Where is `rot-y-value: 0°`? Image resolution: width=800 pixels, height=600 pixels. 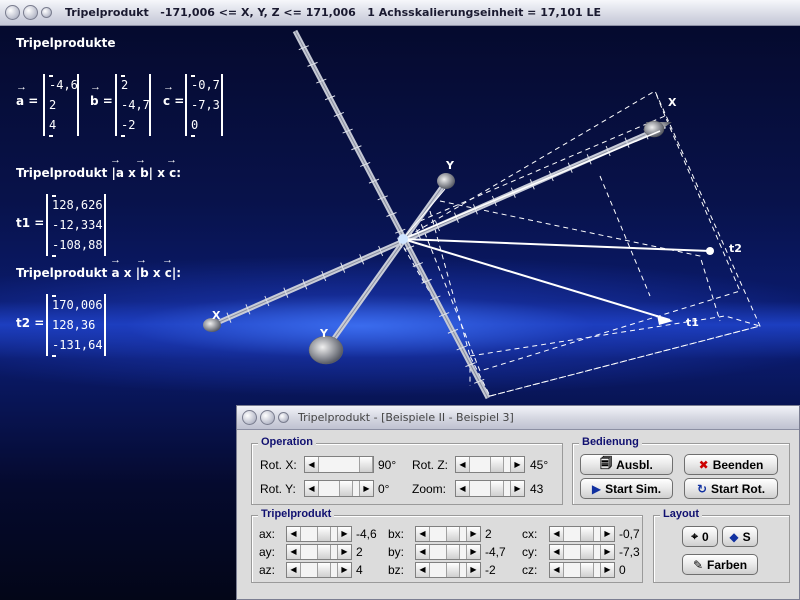 rot-y-value: 0° is located at coordinates (384, 489).